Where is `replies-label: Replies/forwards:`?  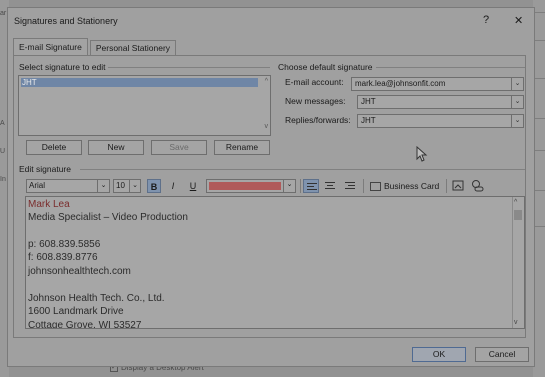 replies-label: Replies/forwards: is located at coordinates (318, 120).